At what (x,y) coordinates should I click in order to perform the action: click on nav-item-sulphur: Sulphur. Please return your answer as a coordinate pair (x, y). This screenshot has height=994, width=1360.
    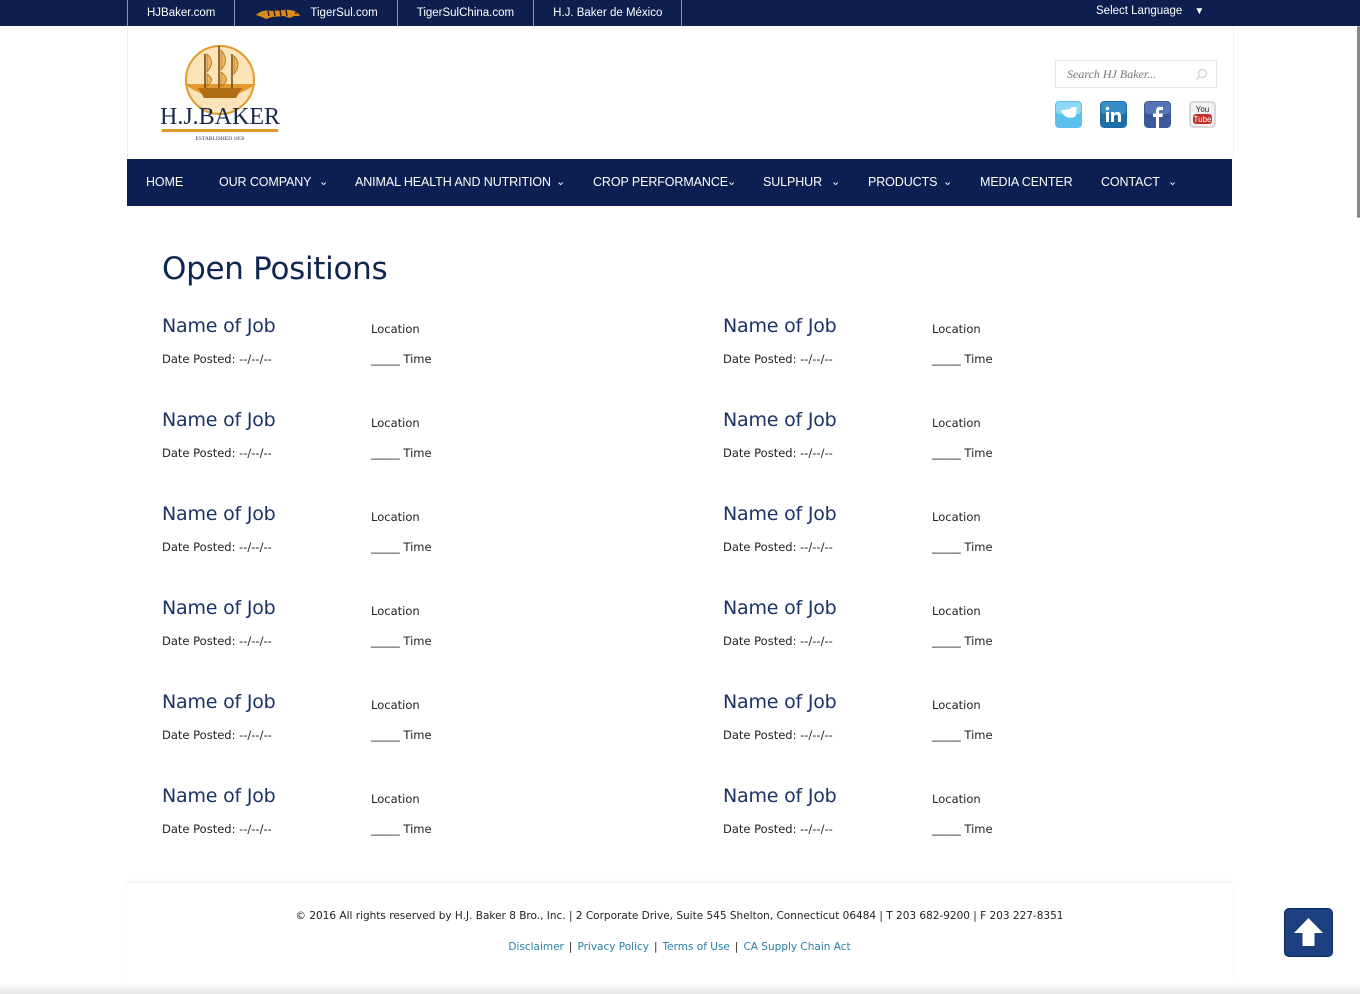
    Looking at the image, I should click on (792, 182).